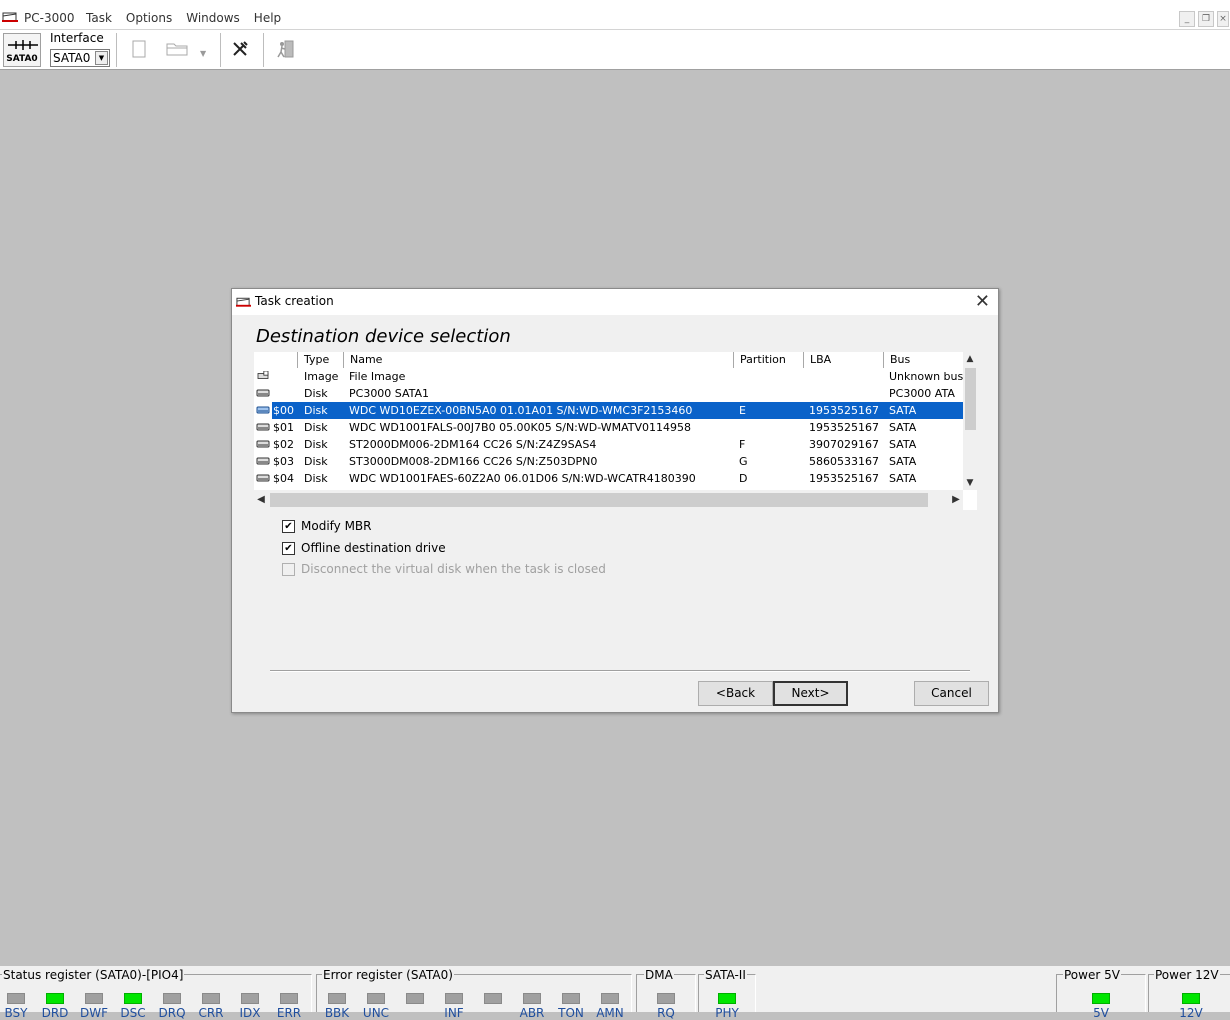 The width and height of the screenshot is (1230, 1020). Describe the element at coordinates (139, 51) in the screenshot. I see `new-document-icon` at that location.